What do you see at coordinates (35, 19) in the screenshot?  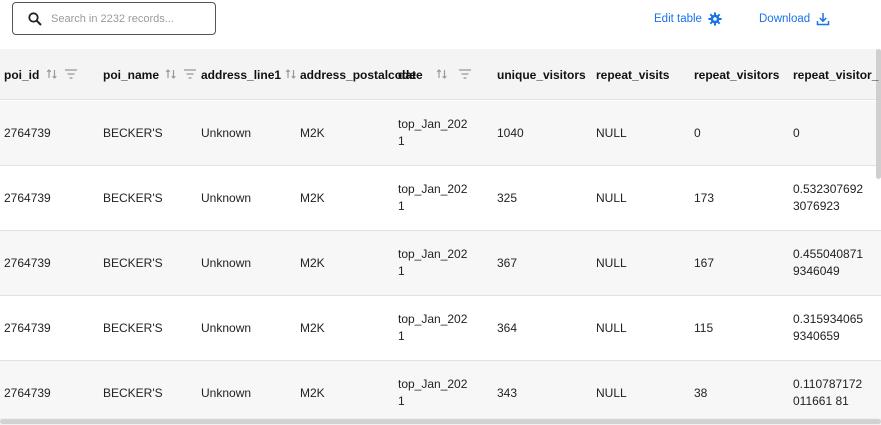 I see `search-icon` at bounding box center [35, 19].